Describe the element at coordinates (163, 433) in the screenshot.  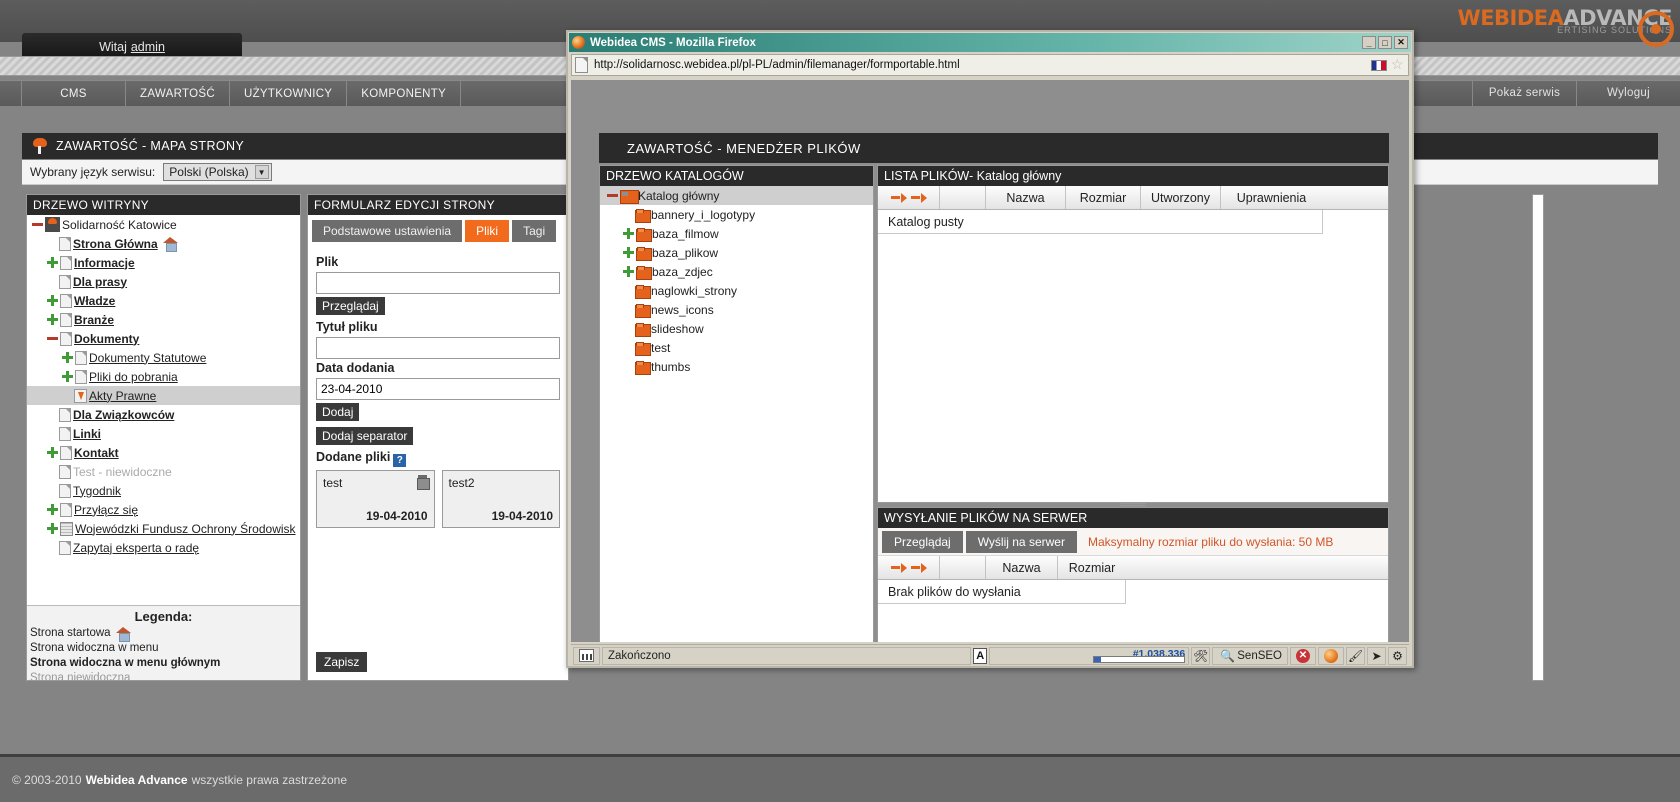
I see `site-tree-node: Linki` at that location.